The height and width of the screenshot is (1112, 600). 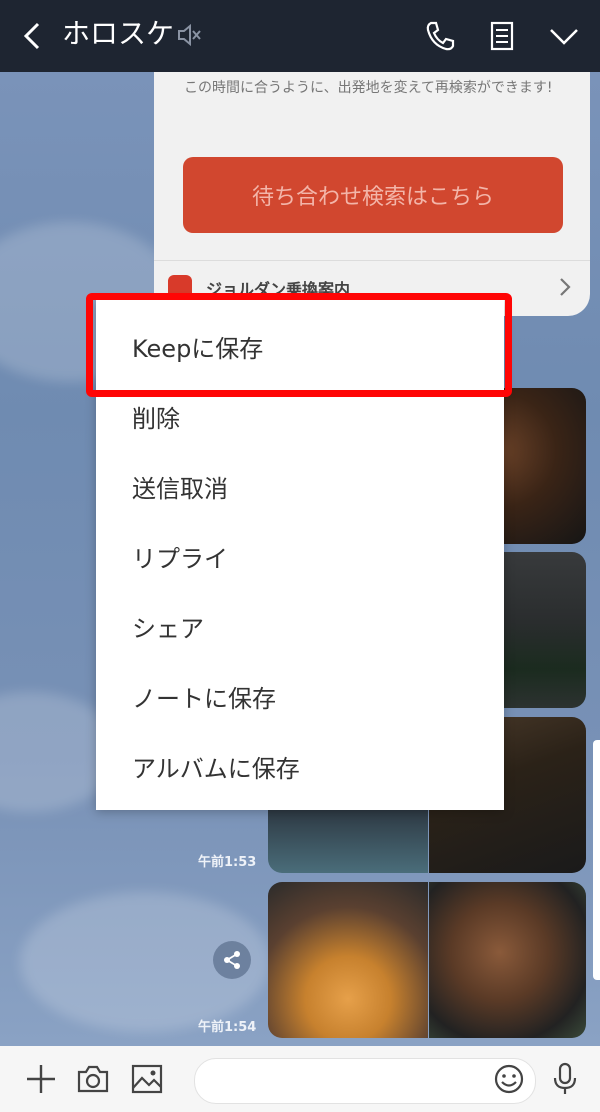 I want to click on chevron-down-icon, so click(x=564, y=36).